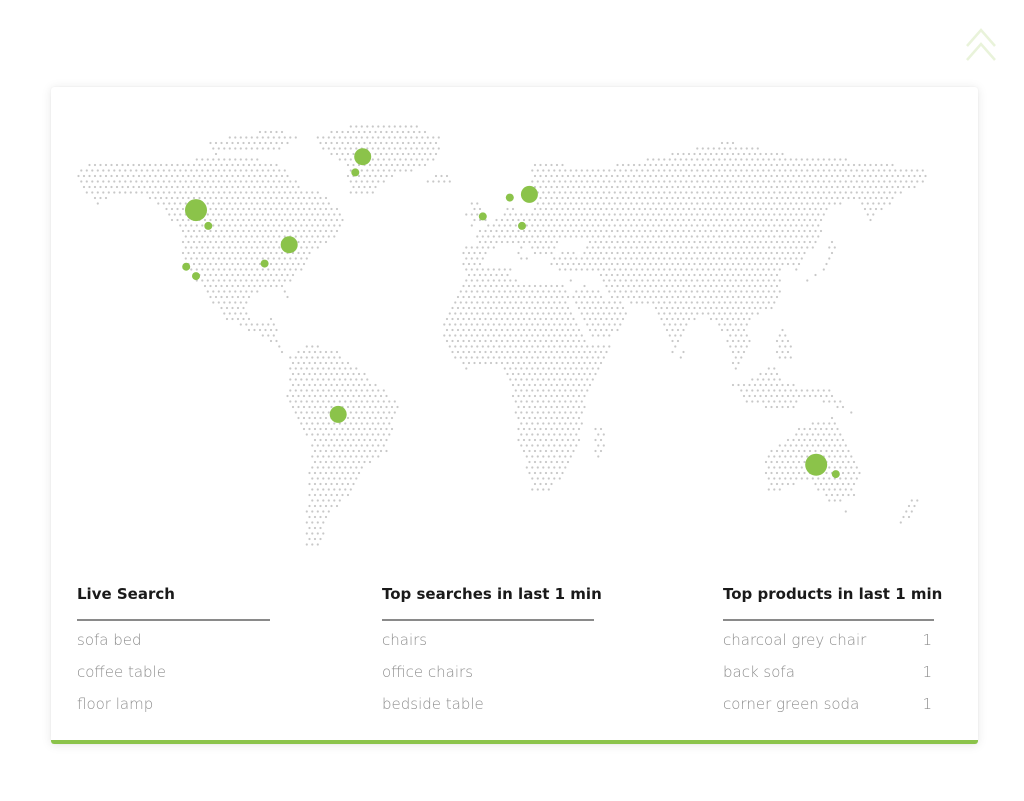  I want to click on product-name: corner green soda, so click(791, 704).